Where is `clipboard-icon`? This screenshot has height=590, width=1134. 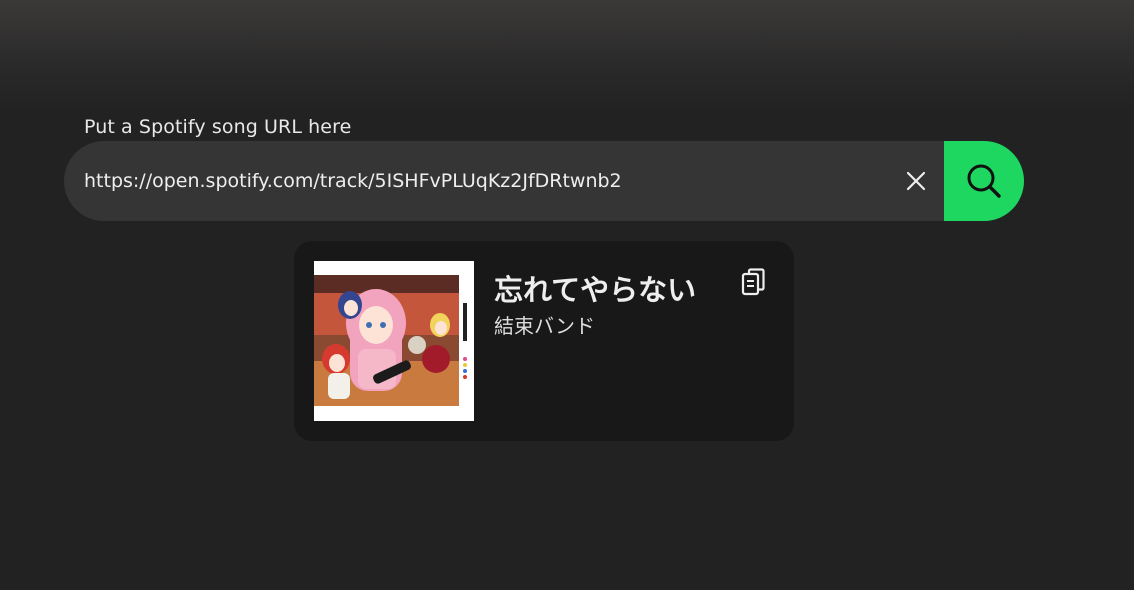
clipboard-icon is located at coordinates (753, 282).